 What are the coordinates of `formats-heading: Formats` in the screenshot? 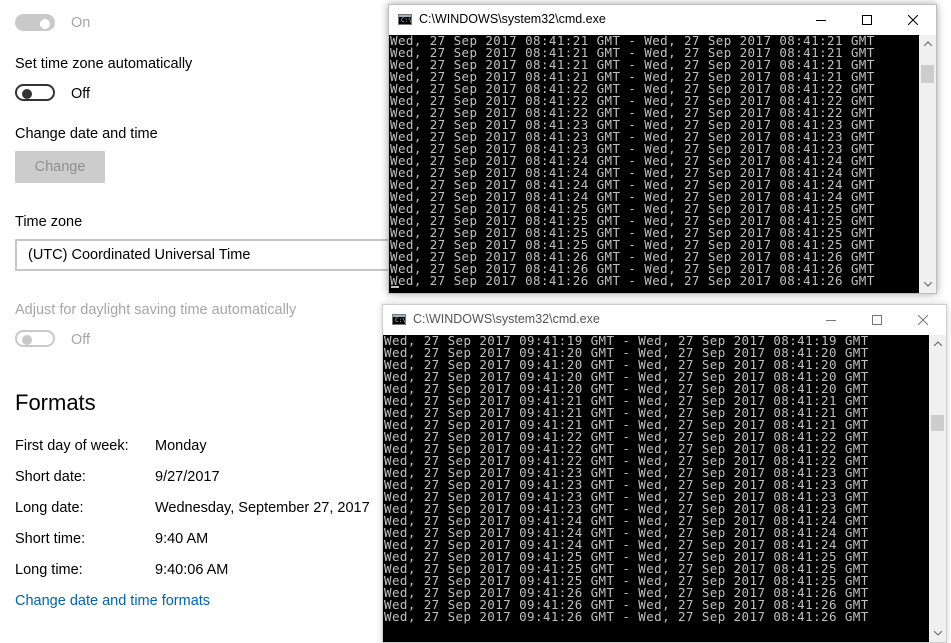 It's located at (55, 402).